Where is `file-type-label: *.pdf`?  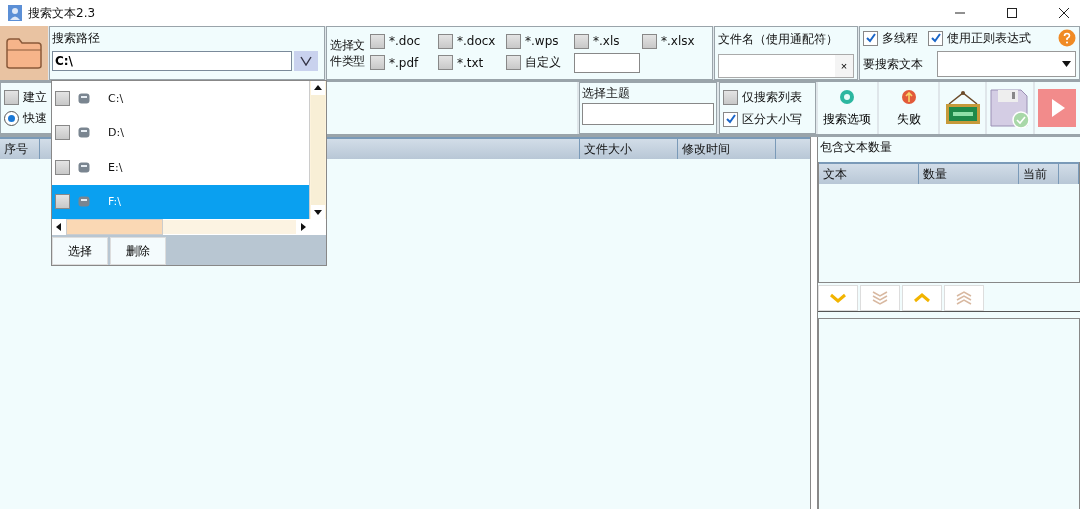
file-type-label: *.pdf is located at coordinates (404, 62).